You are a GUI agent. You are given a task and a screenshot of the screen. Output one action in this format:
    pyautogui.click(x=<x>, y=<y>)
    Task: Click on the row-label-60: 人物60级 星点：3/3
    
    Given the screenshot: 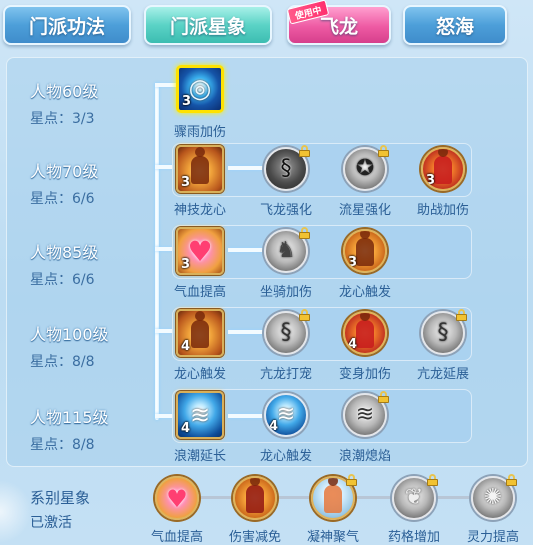 What is the action you would take?
    pyautogui.click(x=90, y=103)
    